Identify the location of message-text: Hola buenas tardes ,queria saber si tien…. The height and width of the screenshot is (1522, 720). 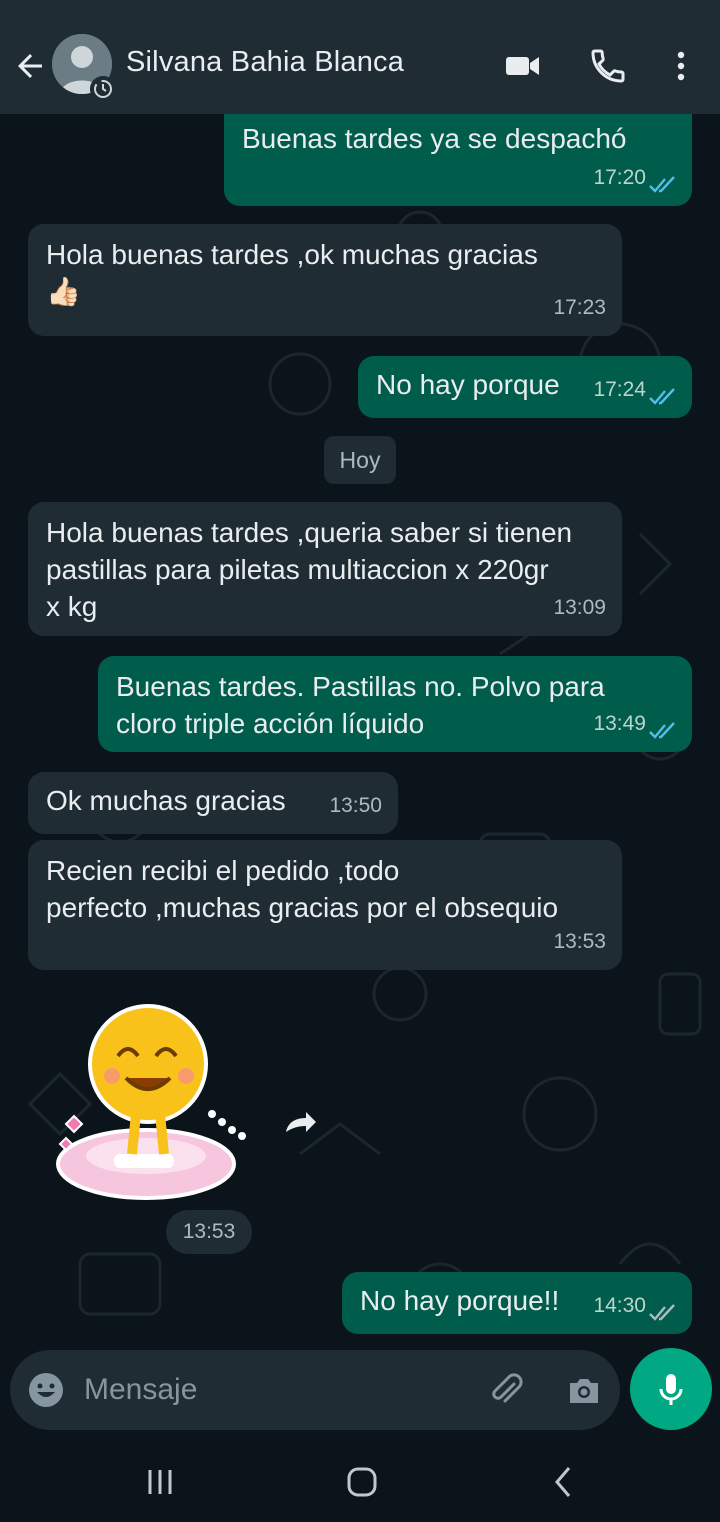
(309, 569).